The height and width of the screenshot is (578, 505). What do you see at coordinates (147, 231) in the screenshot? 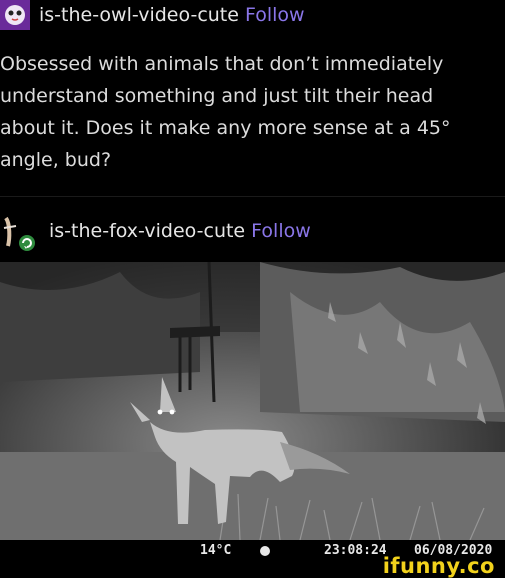
I see `fox-username-link: is-the-fox-video-cute` at bounding box center [147, 231].